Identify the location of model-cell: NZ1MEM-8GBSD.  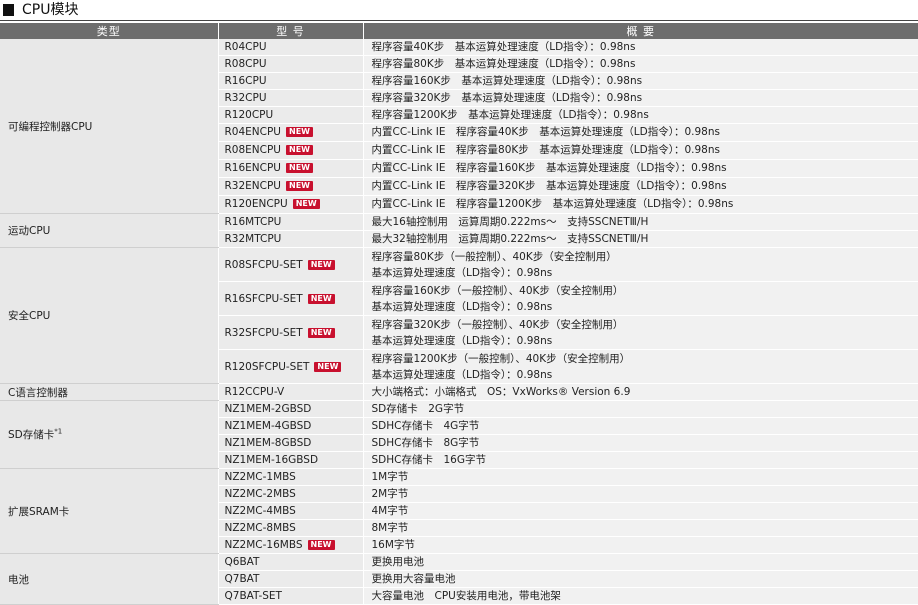
(290, 443).